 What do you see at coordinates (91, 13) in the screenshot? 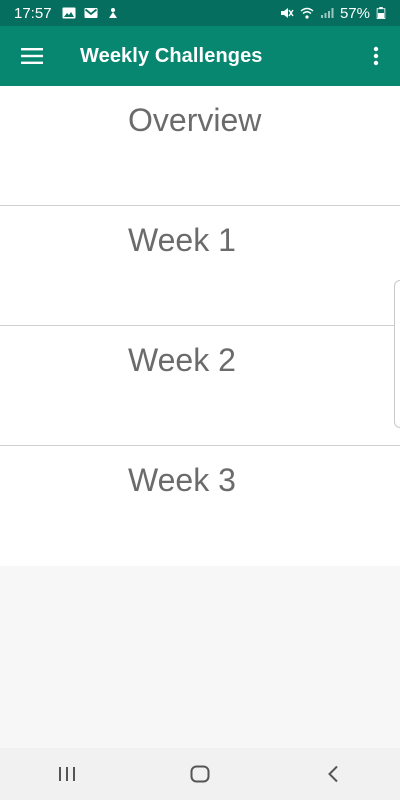
I see `gmail-icon` at bounding box center [91, 13].